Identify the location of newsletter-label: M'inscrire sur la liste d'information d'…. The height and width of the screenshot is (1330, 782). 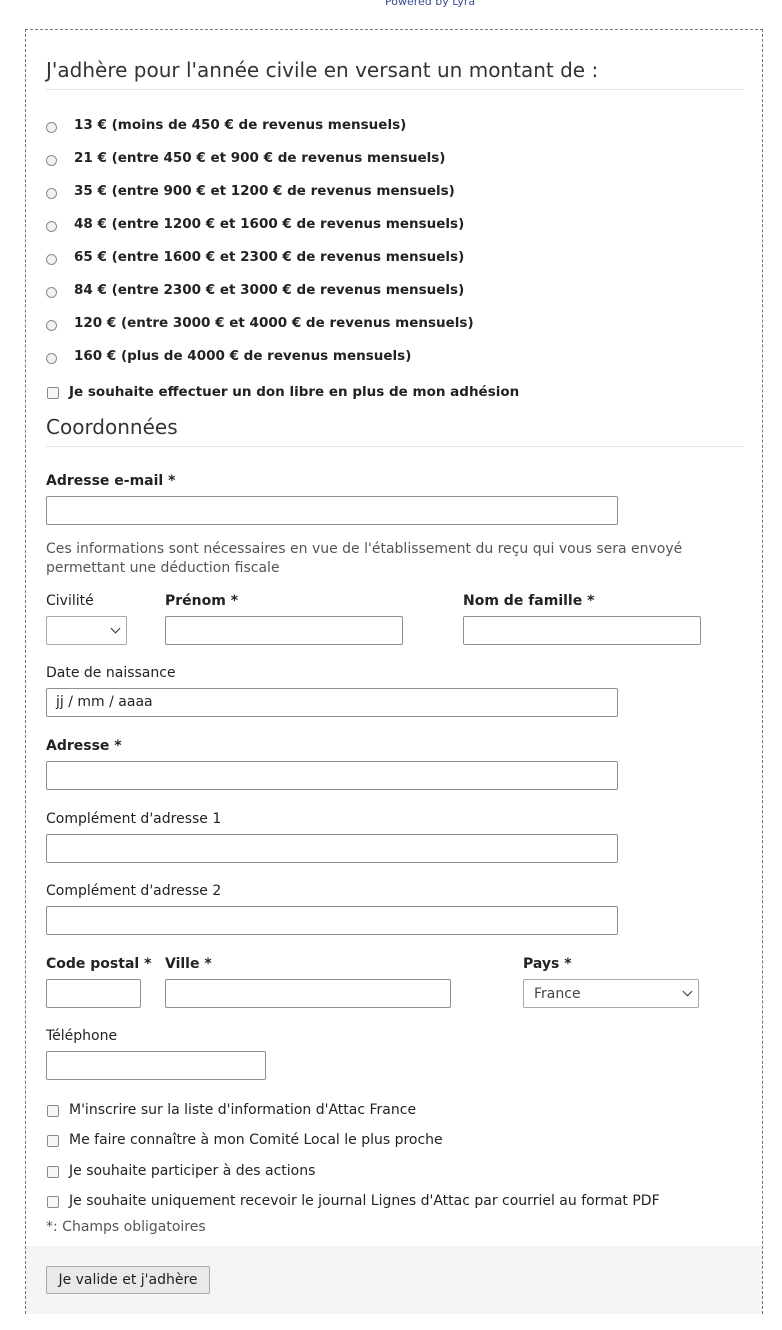
(243, 1110).